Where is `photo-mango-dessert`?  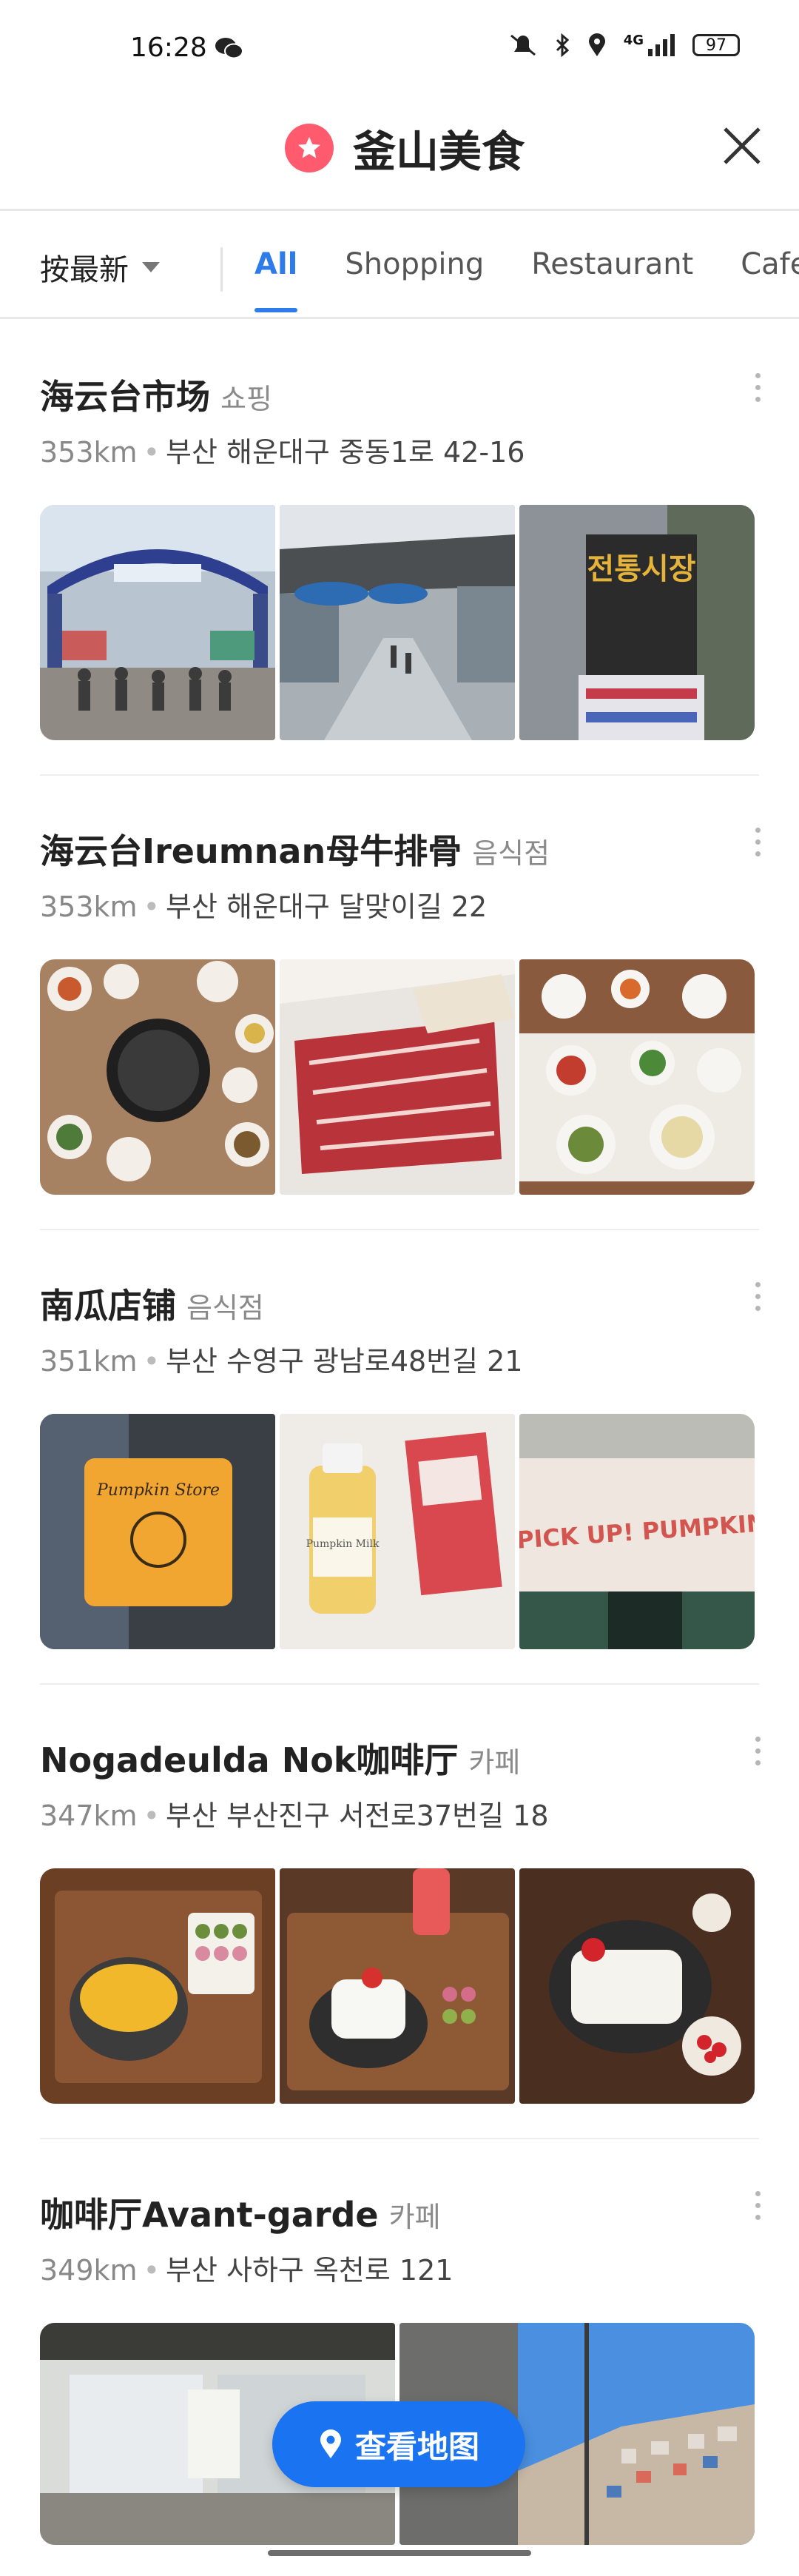 photo-mango-dessert is located at coordinates (157, 1986).